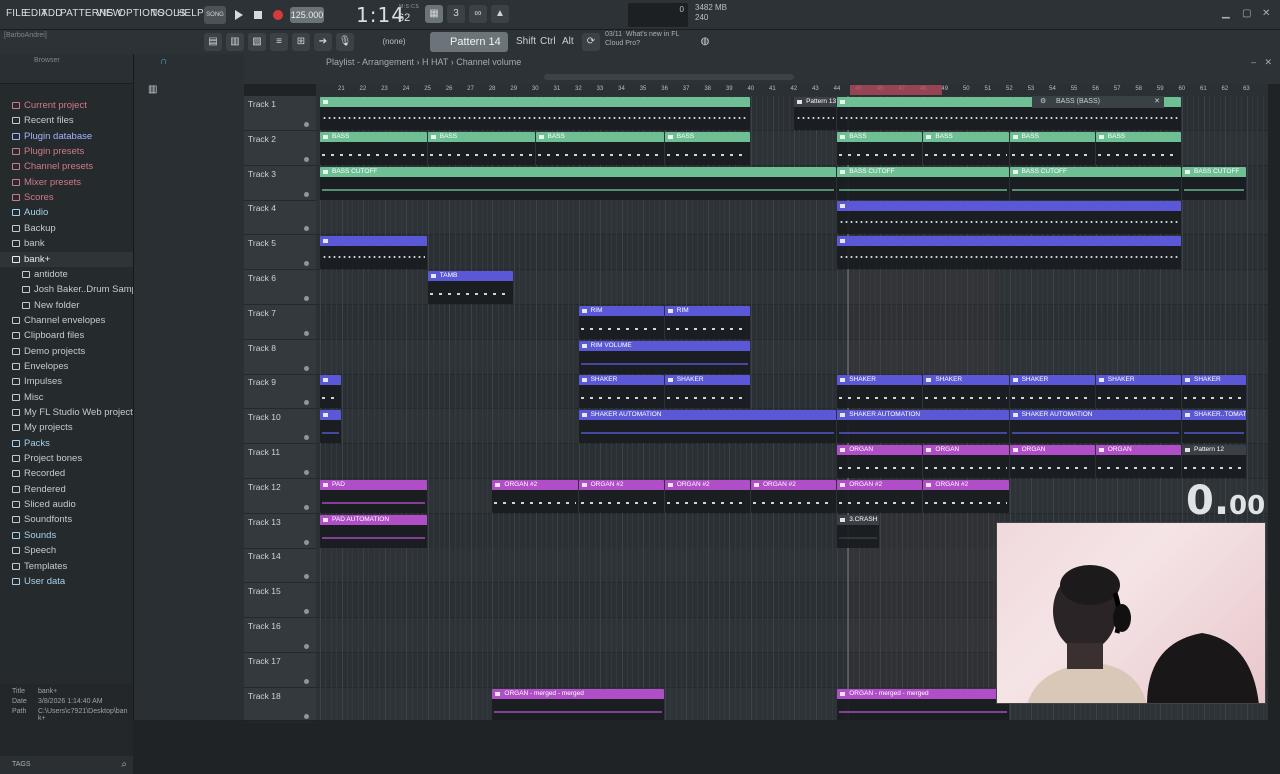 The image size is (1280, 774). What do you see at coordinates (238, 15) in the screenshot?
I see `play-icon` at bounding box center [238, 15].